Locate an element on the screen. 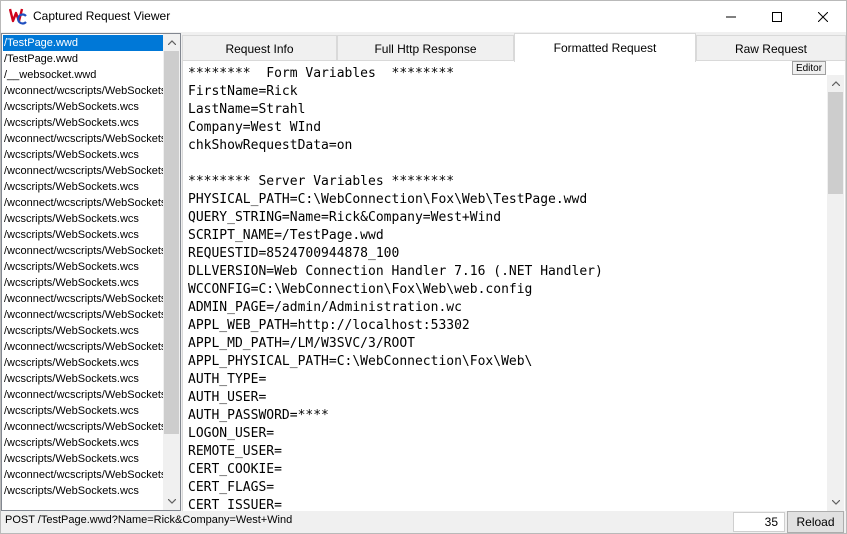 The image size is (847, 534). text-line: ******** Server Variables ******** is located at coordinates (321, 181).